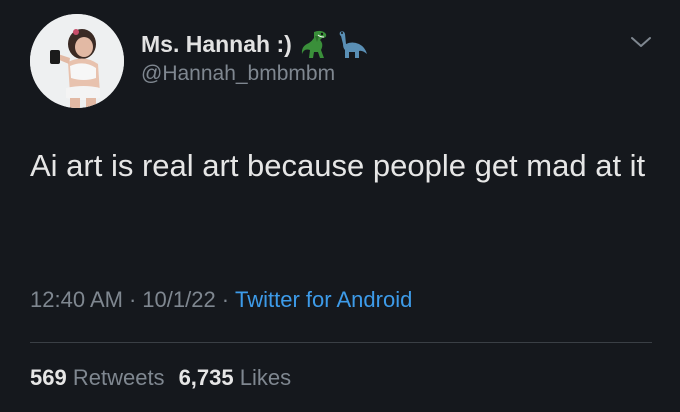 The image size is (680, 412). Describe the element at coordinates (238, 74) in the screenshot. I see `author-handle: @Hannah_bmbmbm` at that location.